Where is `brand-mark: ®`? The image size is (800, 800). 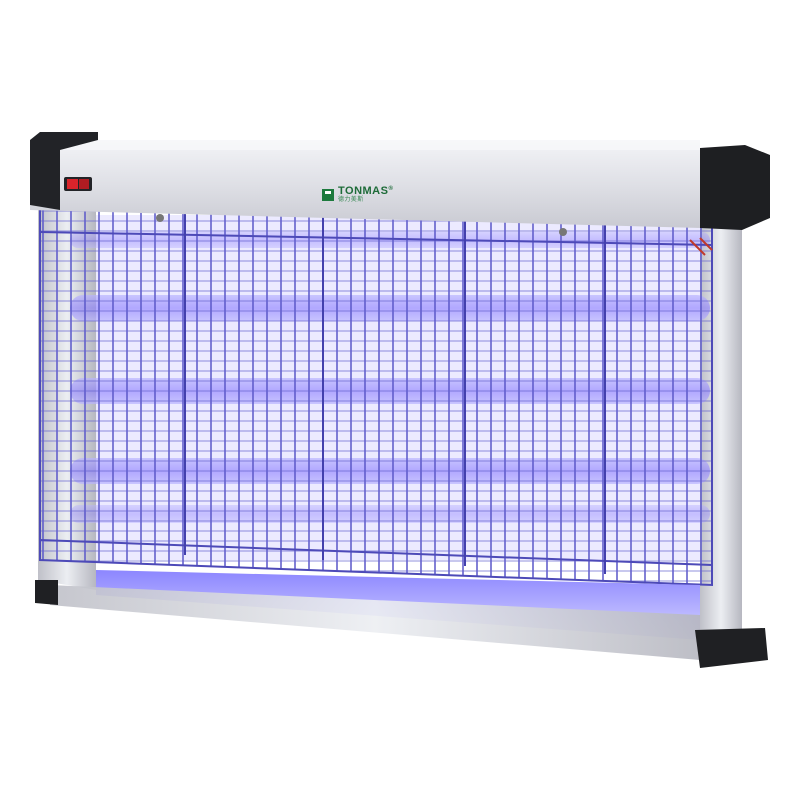 brand-mark: ® is located at coordinates (391, 189).